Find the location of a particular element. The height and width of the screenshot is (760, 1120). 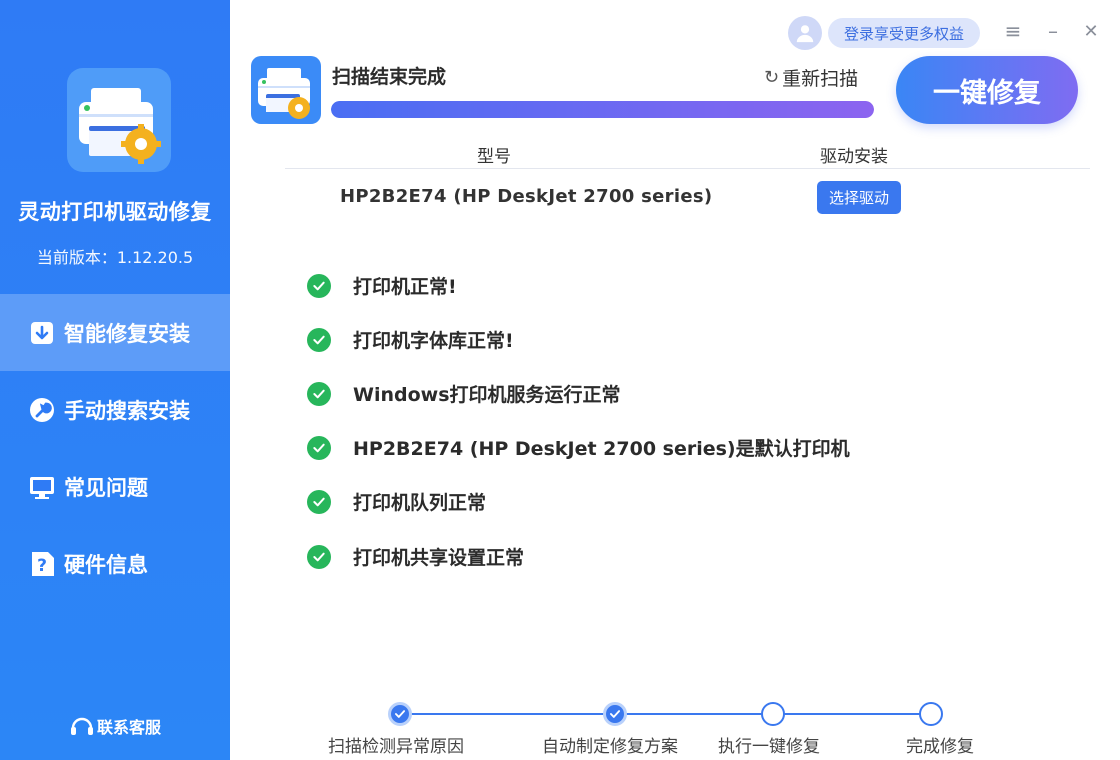

check-text: 打印机字体库正常! is located at coordinates (433, 341).